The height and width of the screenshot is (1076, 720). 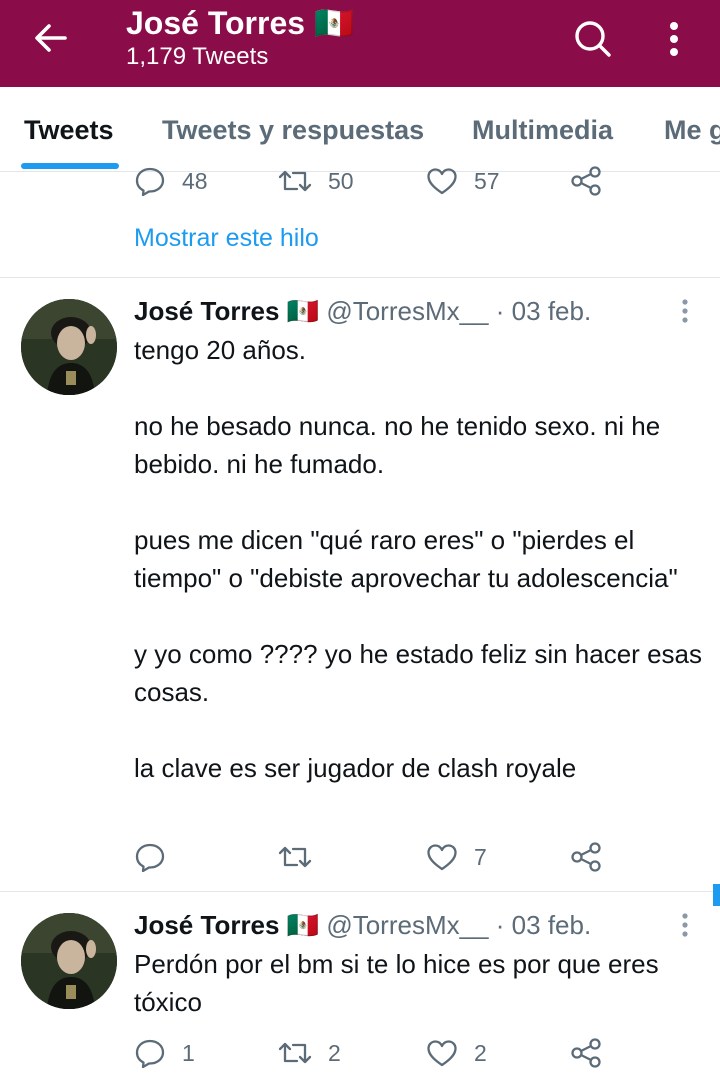 I want to click on like-button: 7, so click(x=456, y=857).